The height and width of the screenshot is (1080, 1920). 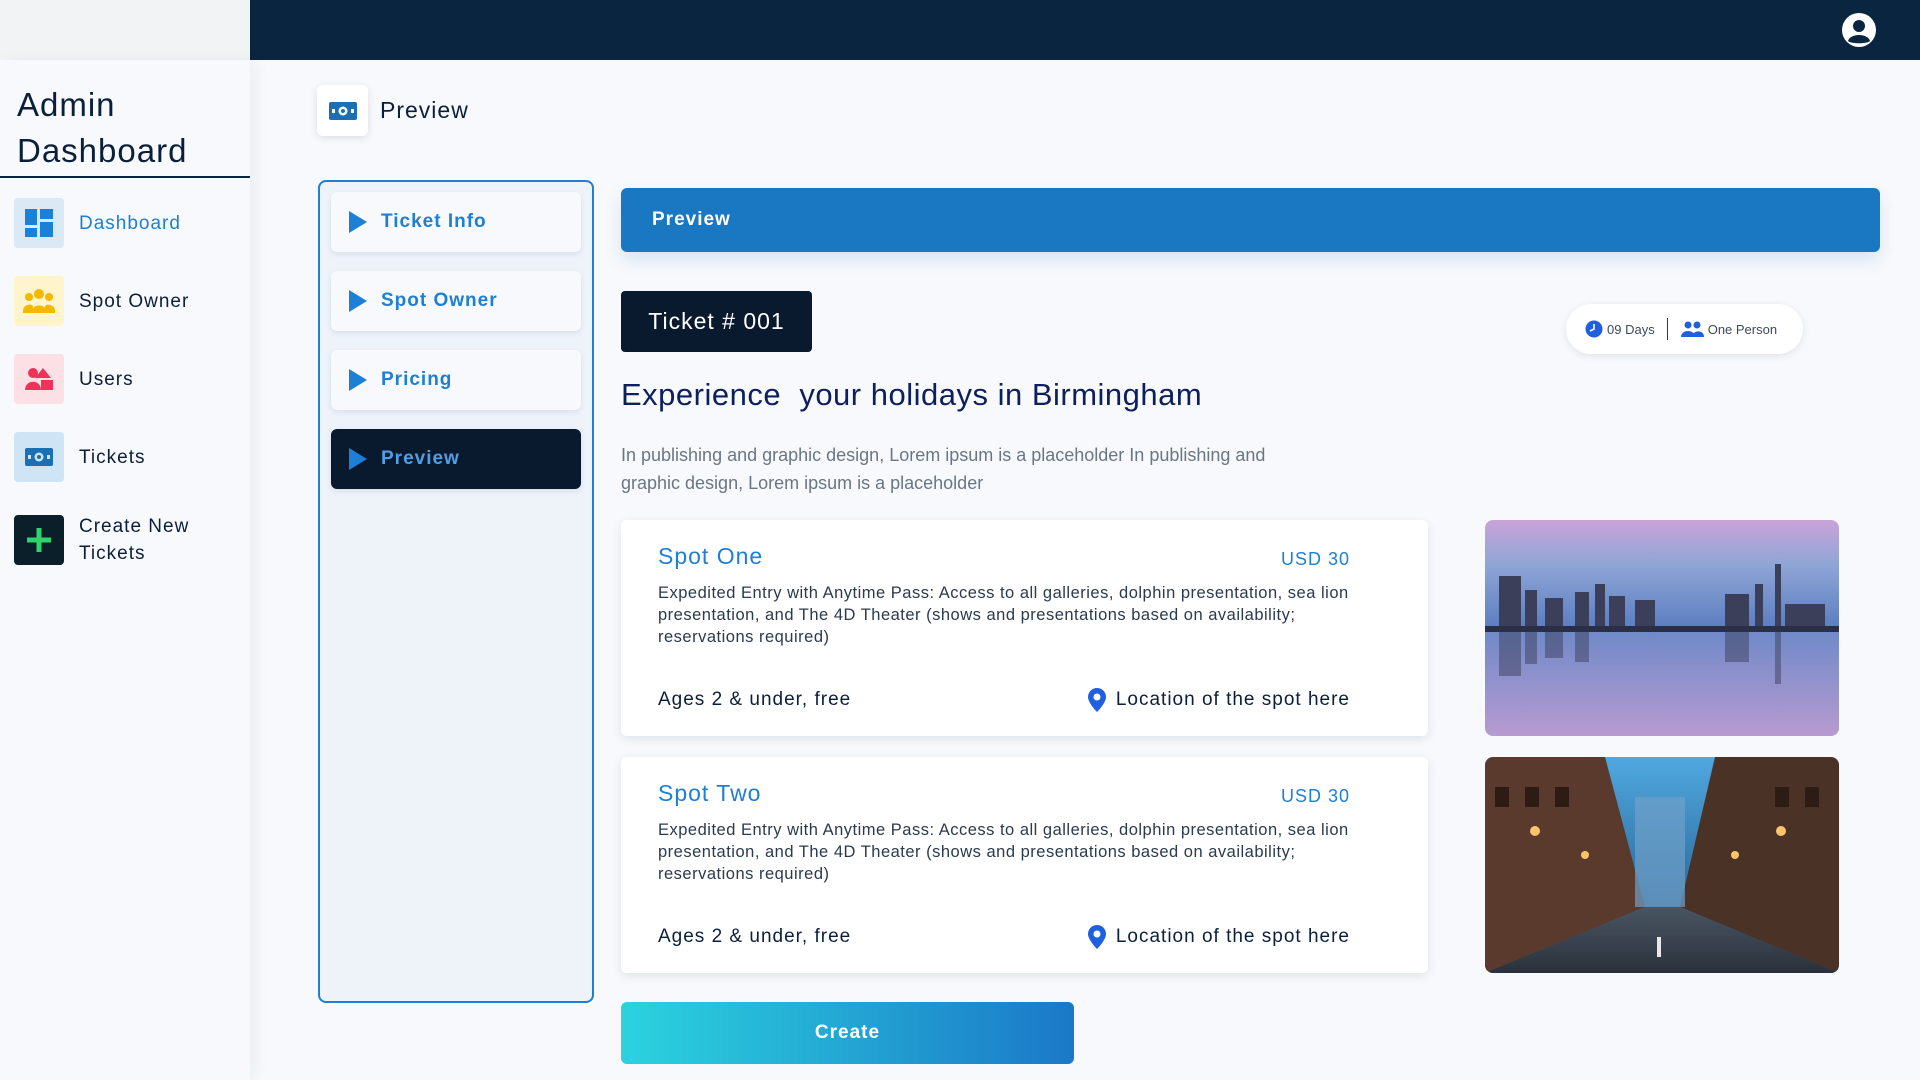 What do you see at coordinates (1692, 329) in the screenshot?
I see `people-icon` at bounding box center [1692, 329].